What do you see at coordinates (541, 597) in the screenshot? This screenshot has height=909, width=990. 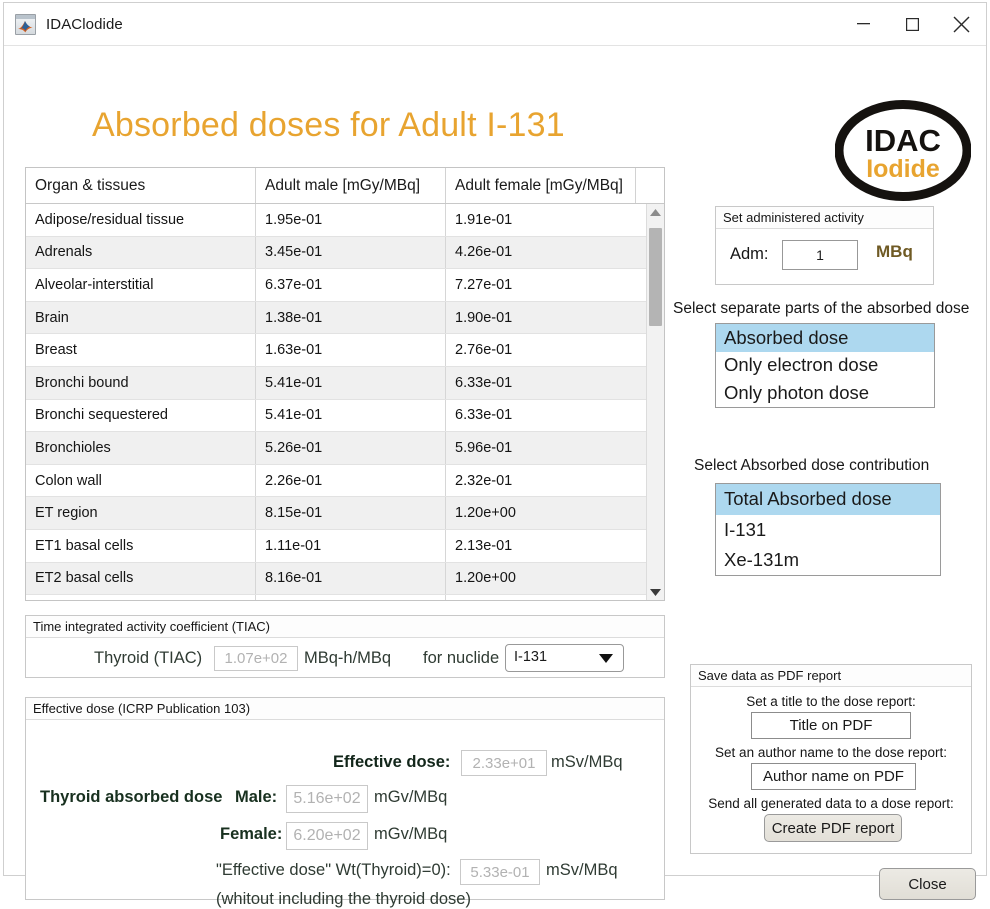 I see `cell-female: 2.82e-01` at bounding box center [541, 597].